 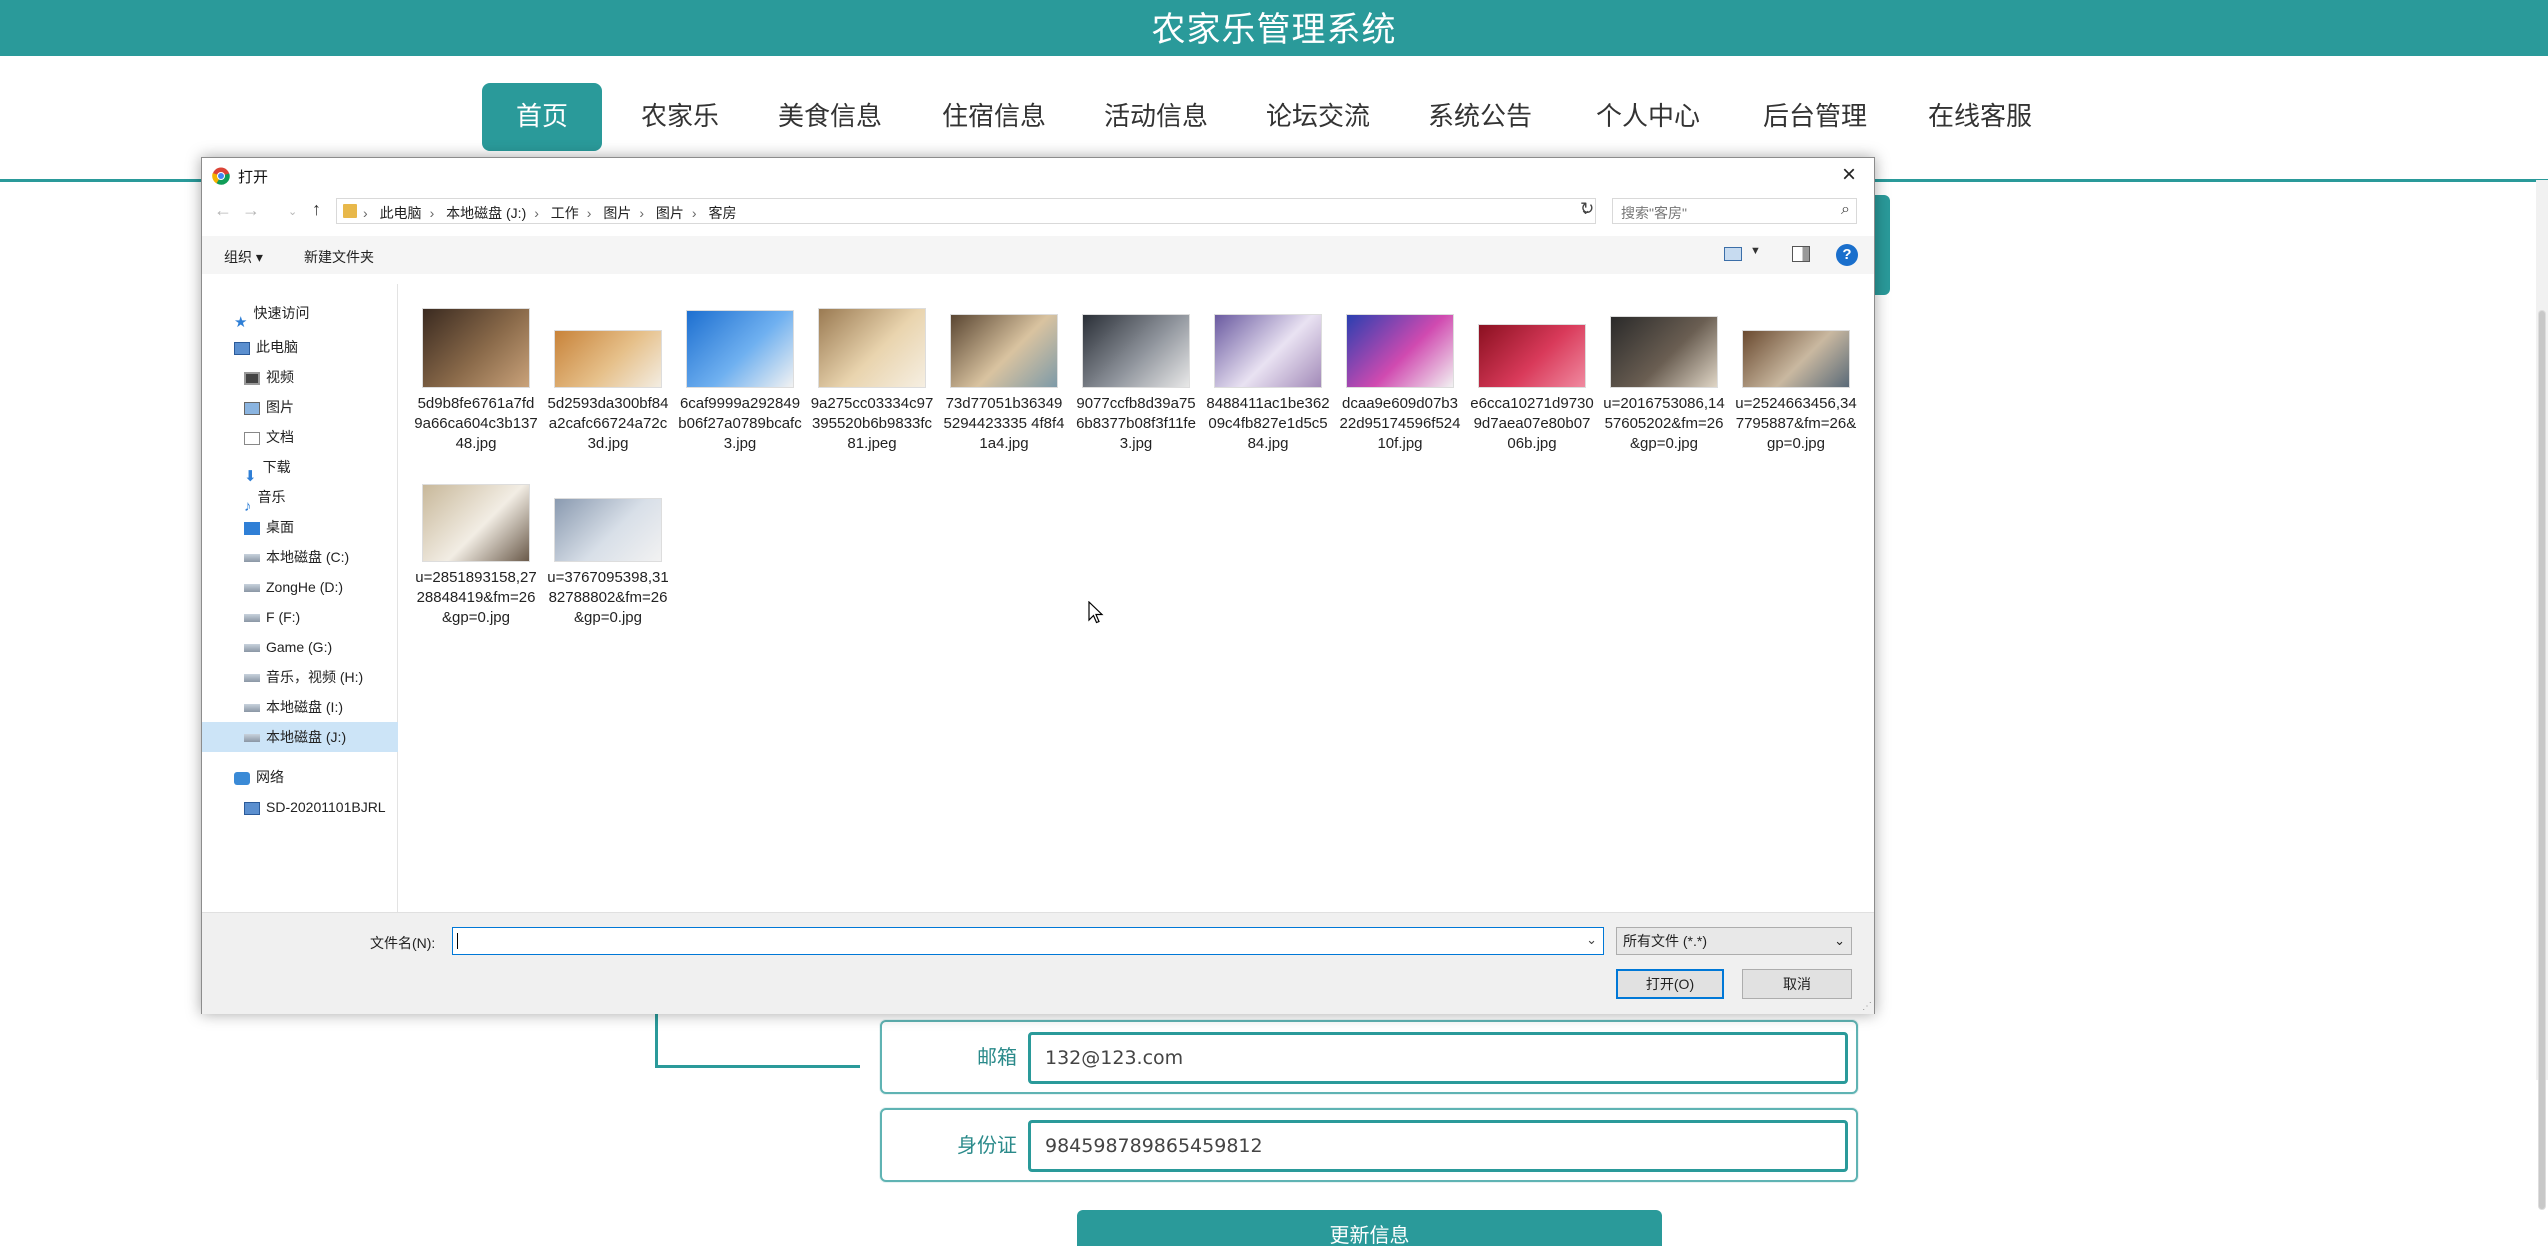 I want to click on id-field: 984598789865459812, so click(x=1438, y=1146).